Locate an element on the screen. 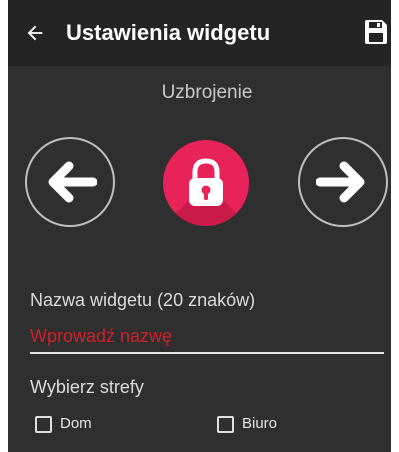  zone-checkbox-biuro is located at coordinates (225, 424).